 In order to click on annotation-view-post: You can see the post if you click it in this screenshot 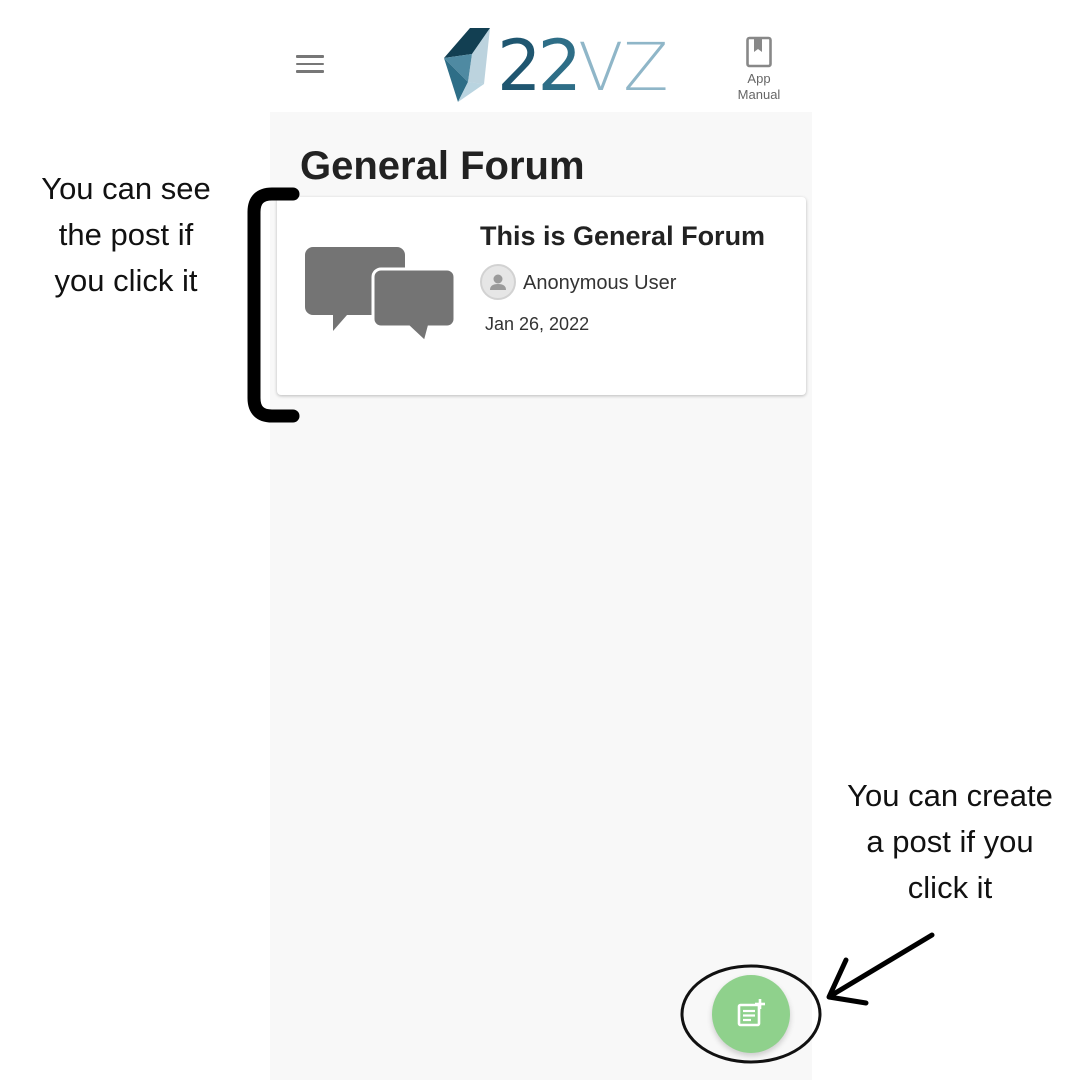, I will do `click(126, 235)`.